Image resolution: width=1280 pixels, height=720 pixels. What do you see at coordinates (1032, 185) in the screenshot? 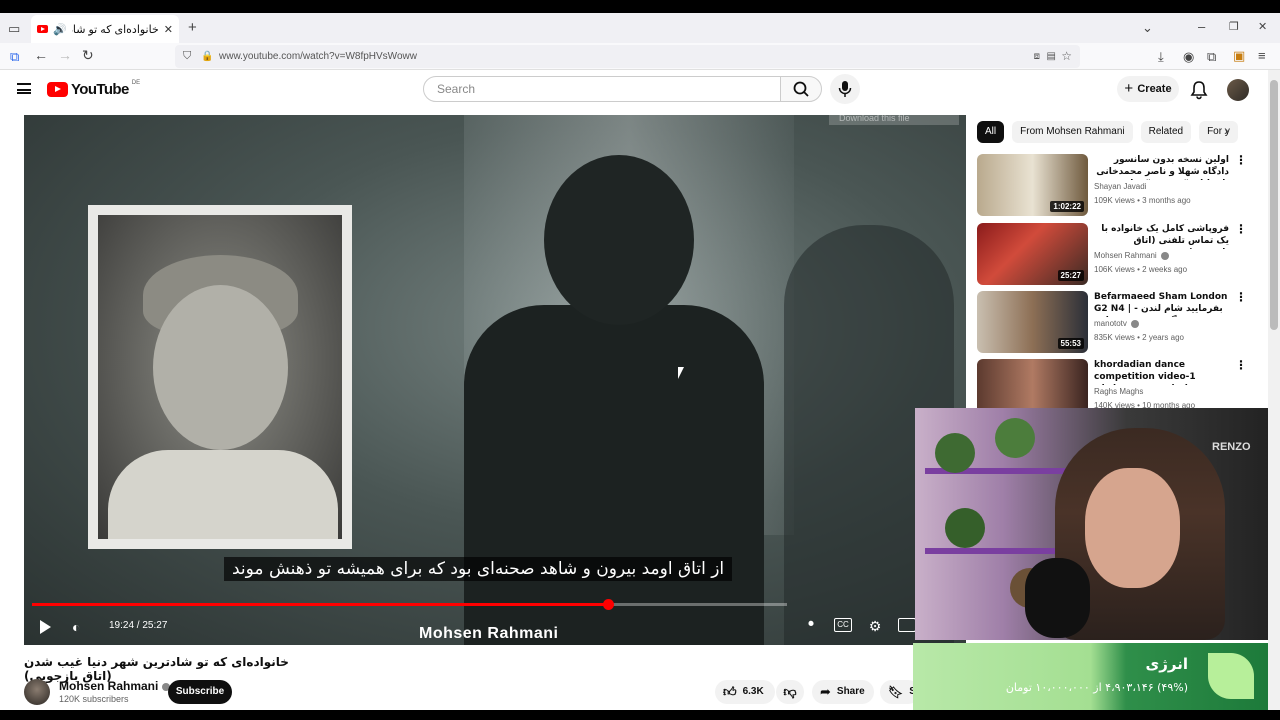
I see `recommendation-thumbnail: 1:02:22` at bounding box center [1032, 185].